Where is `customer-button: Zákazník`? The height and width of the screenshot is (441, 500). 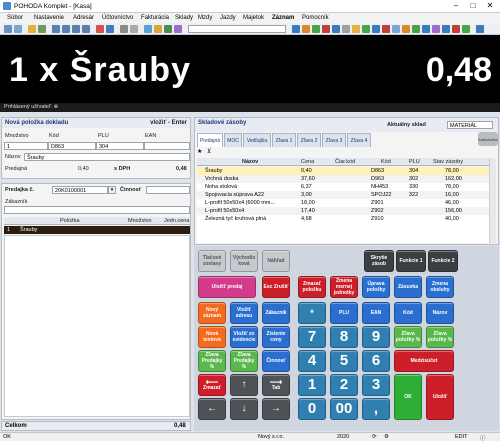
customer-button: Zákazník is located at coordinates (276, 313).